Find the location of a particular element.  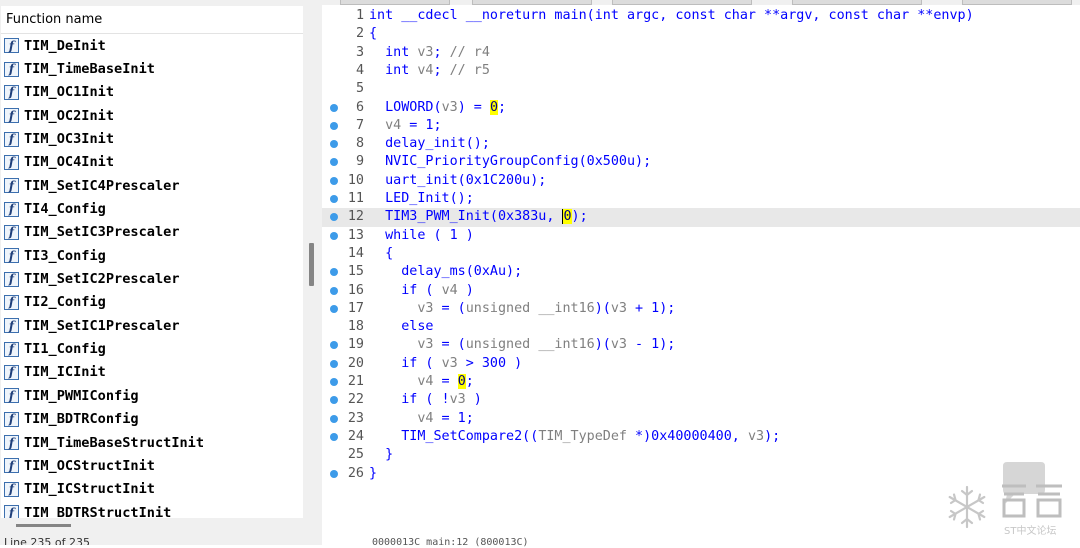

code-text: NVIC_PriorityGroupConfig(0x500u); is located at coordinates (510, 162).